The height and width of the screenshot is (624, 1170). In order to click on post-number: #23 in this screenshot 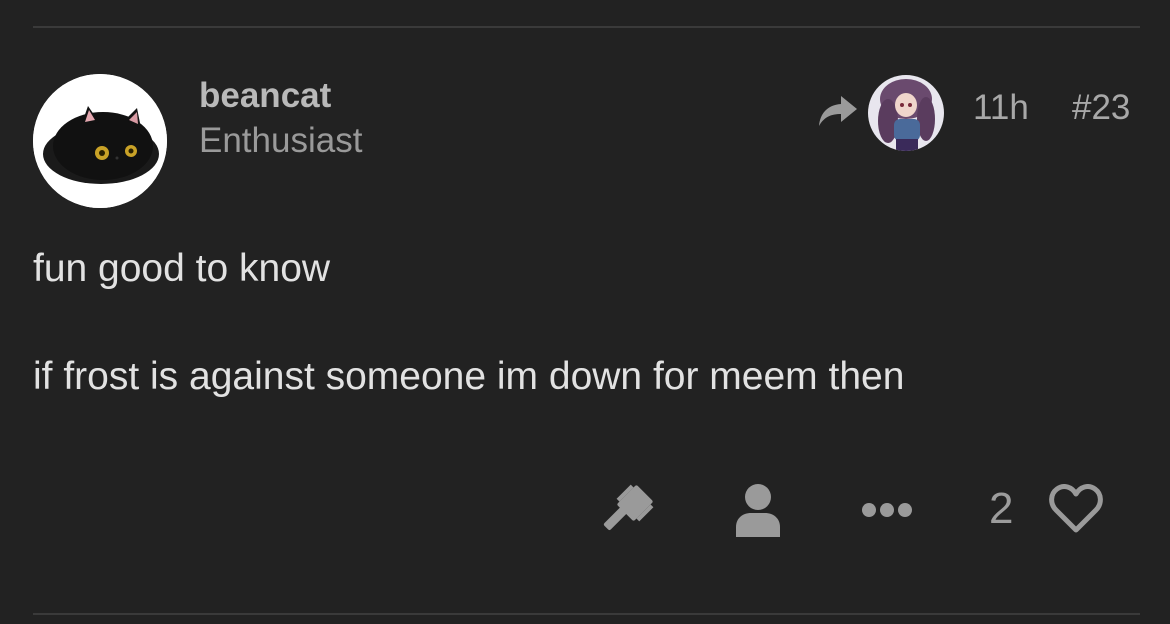, I will do `click(1101, 108)`.